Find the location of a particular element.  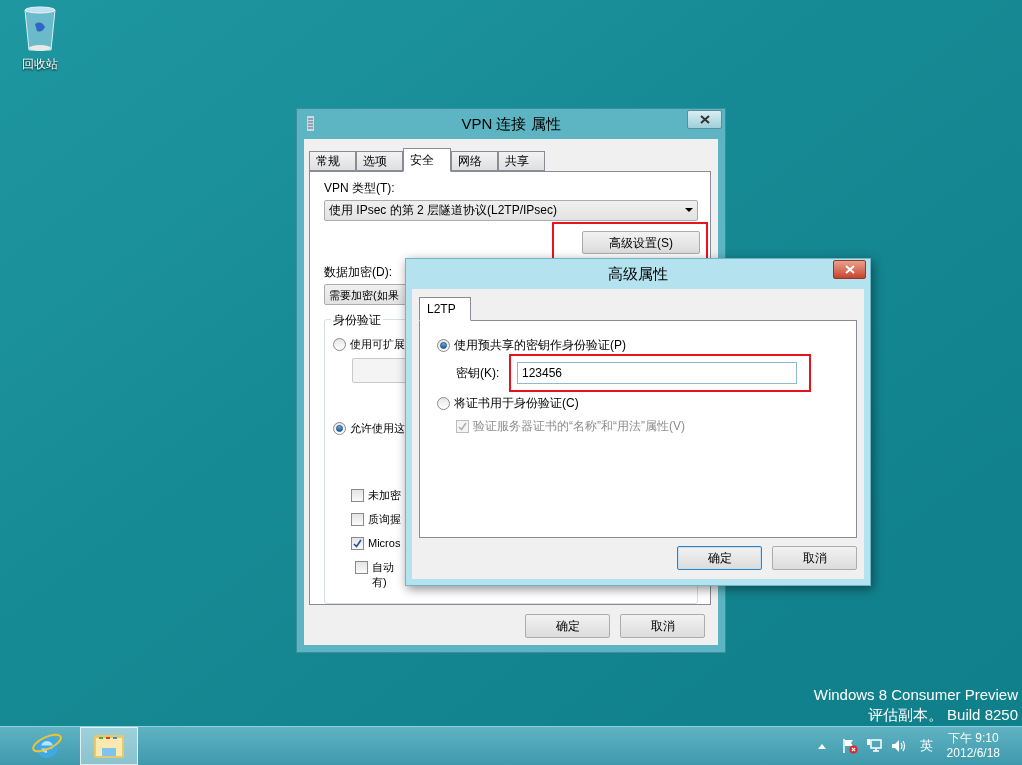

radio-label: 允许使用这 is located at coordinates (377, 429).